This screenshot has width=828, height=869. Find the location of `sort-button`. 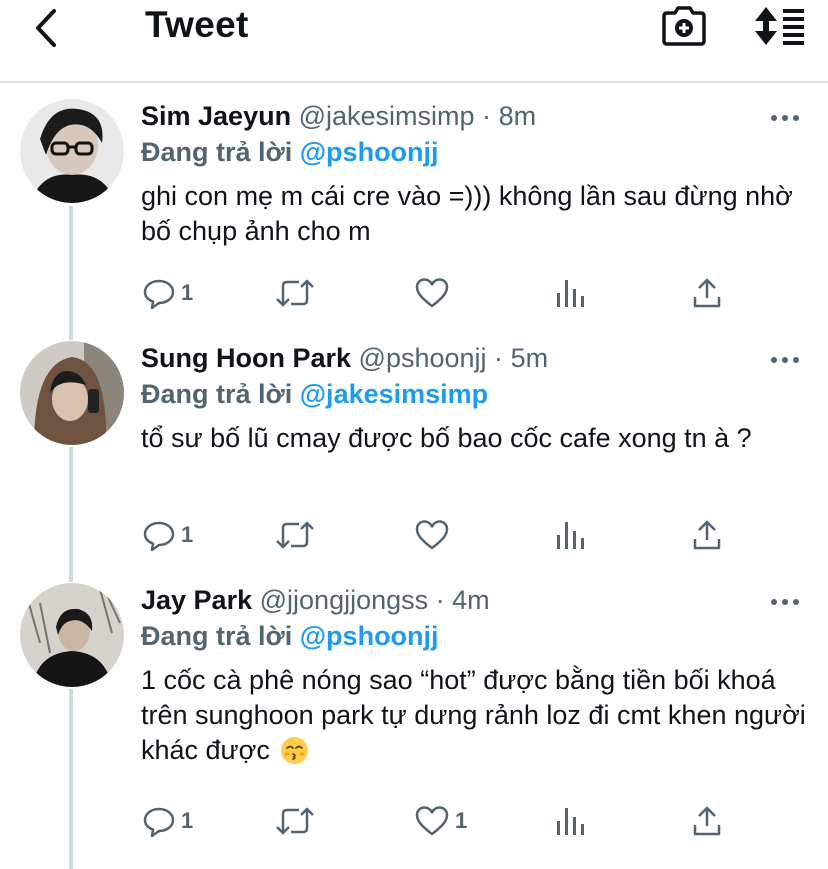

sort-button is located at coordinates (780, 26).